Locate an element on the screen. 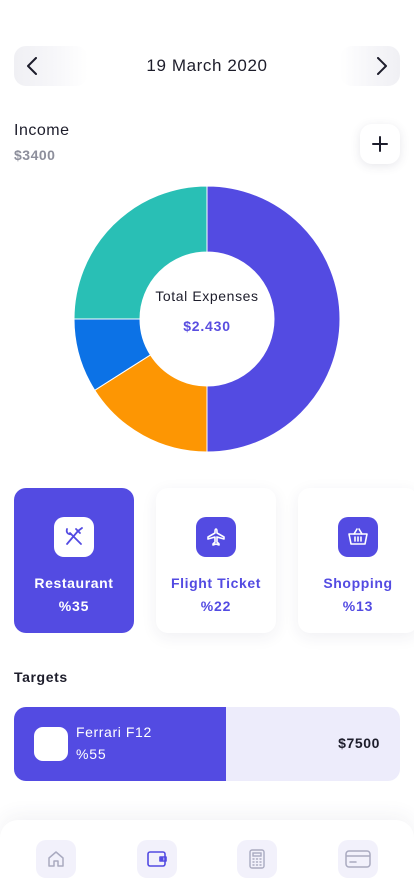 This screenshot has height=896, width=414. tab-wallet is located at coordinates (157, 859).